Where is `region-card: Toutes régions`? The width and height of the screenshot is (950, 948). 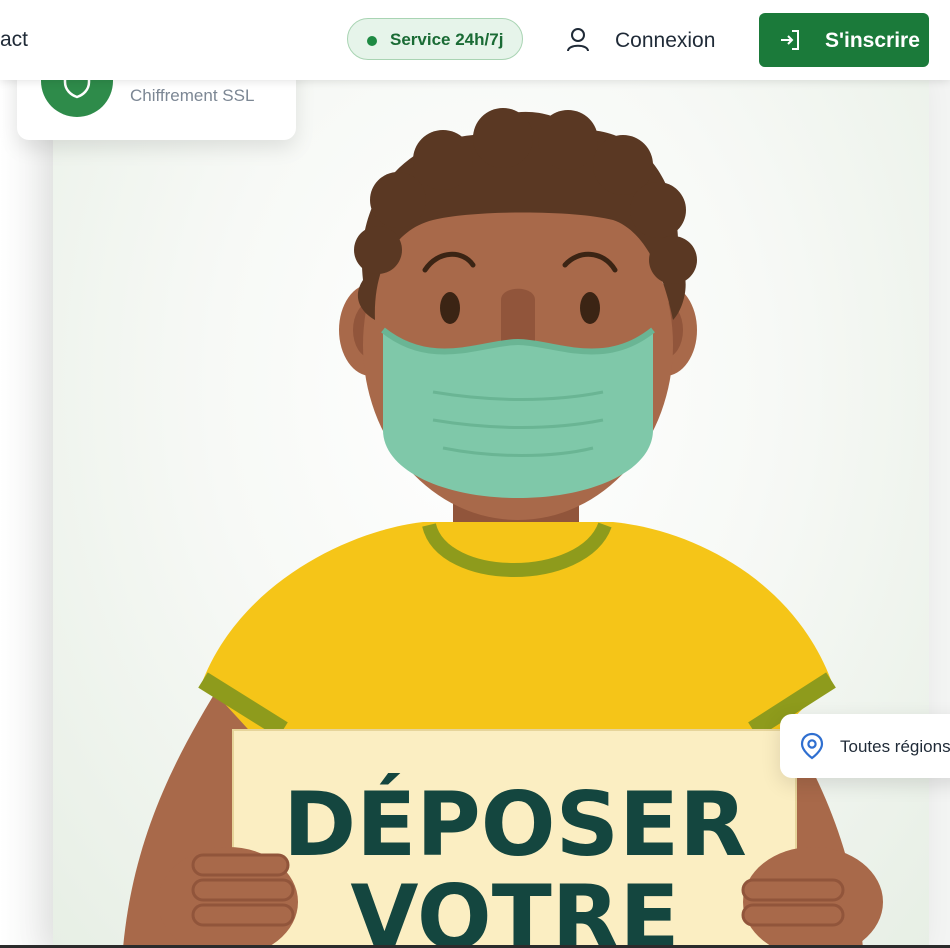 region-card: Toutes régions is located at coordinates (865, 746).